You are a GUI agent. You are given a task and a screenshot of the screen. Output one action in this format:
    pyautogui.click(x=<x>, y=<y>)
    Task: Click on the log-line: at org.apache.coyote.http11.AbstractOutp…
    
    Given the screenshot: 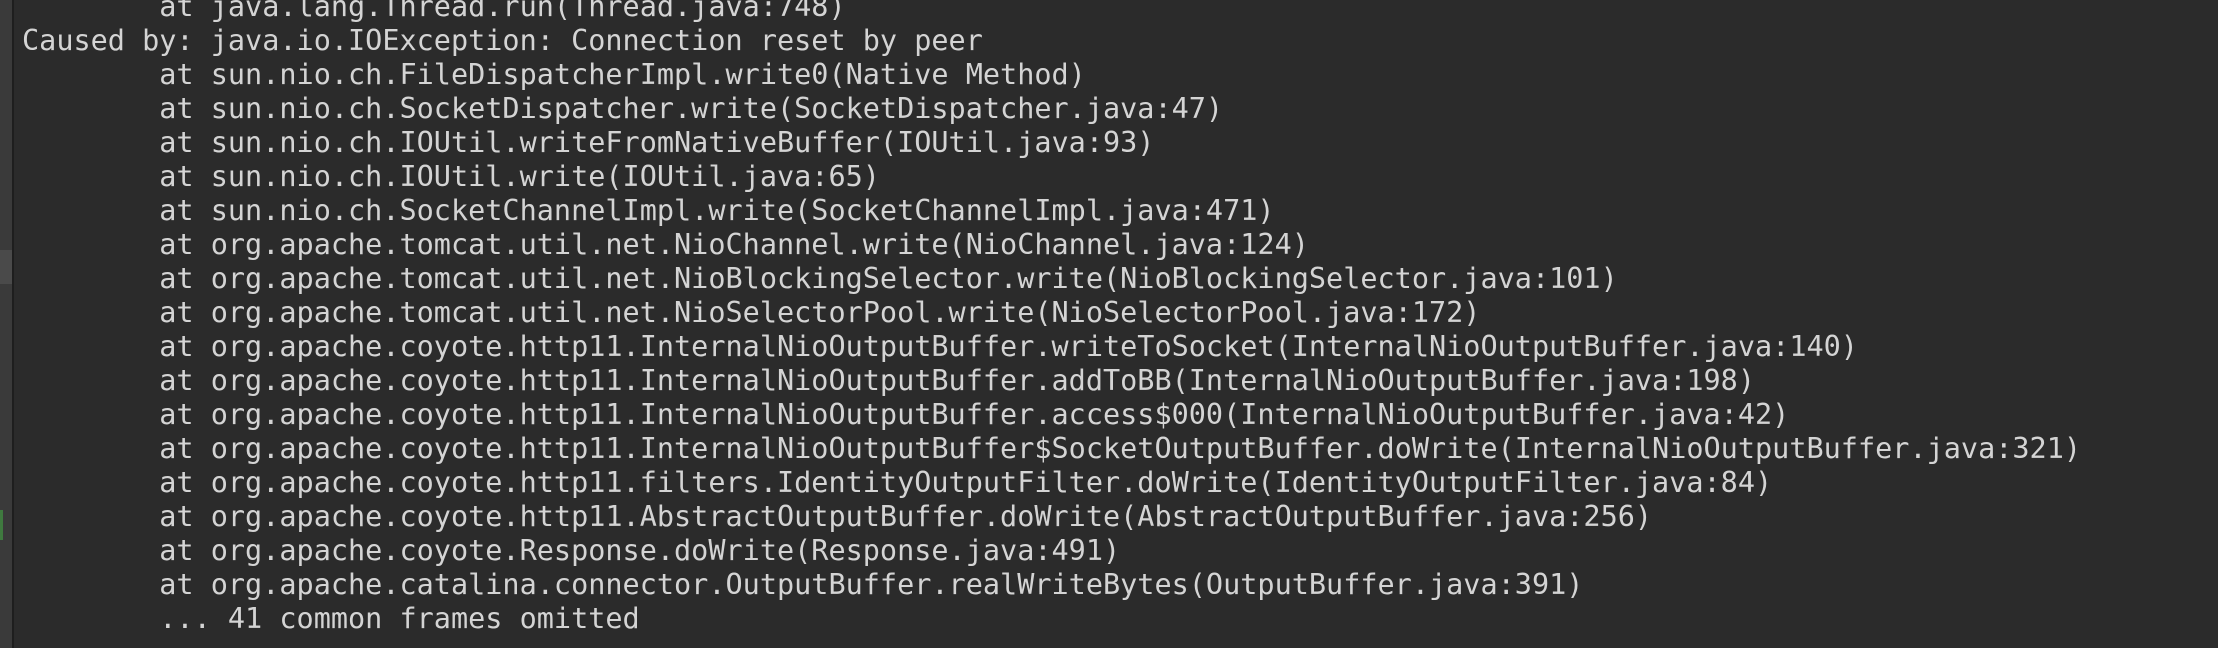 What is the action you would take?
    pyautogui.click(x=837, y=516)
    